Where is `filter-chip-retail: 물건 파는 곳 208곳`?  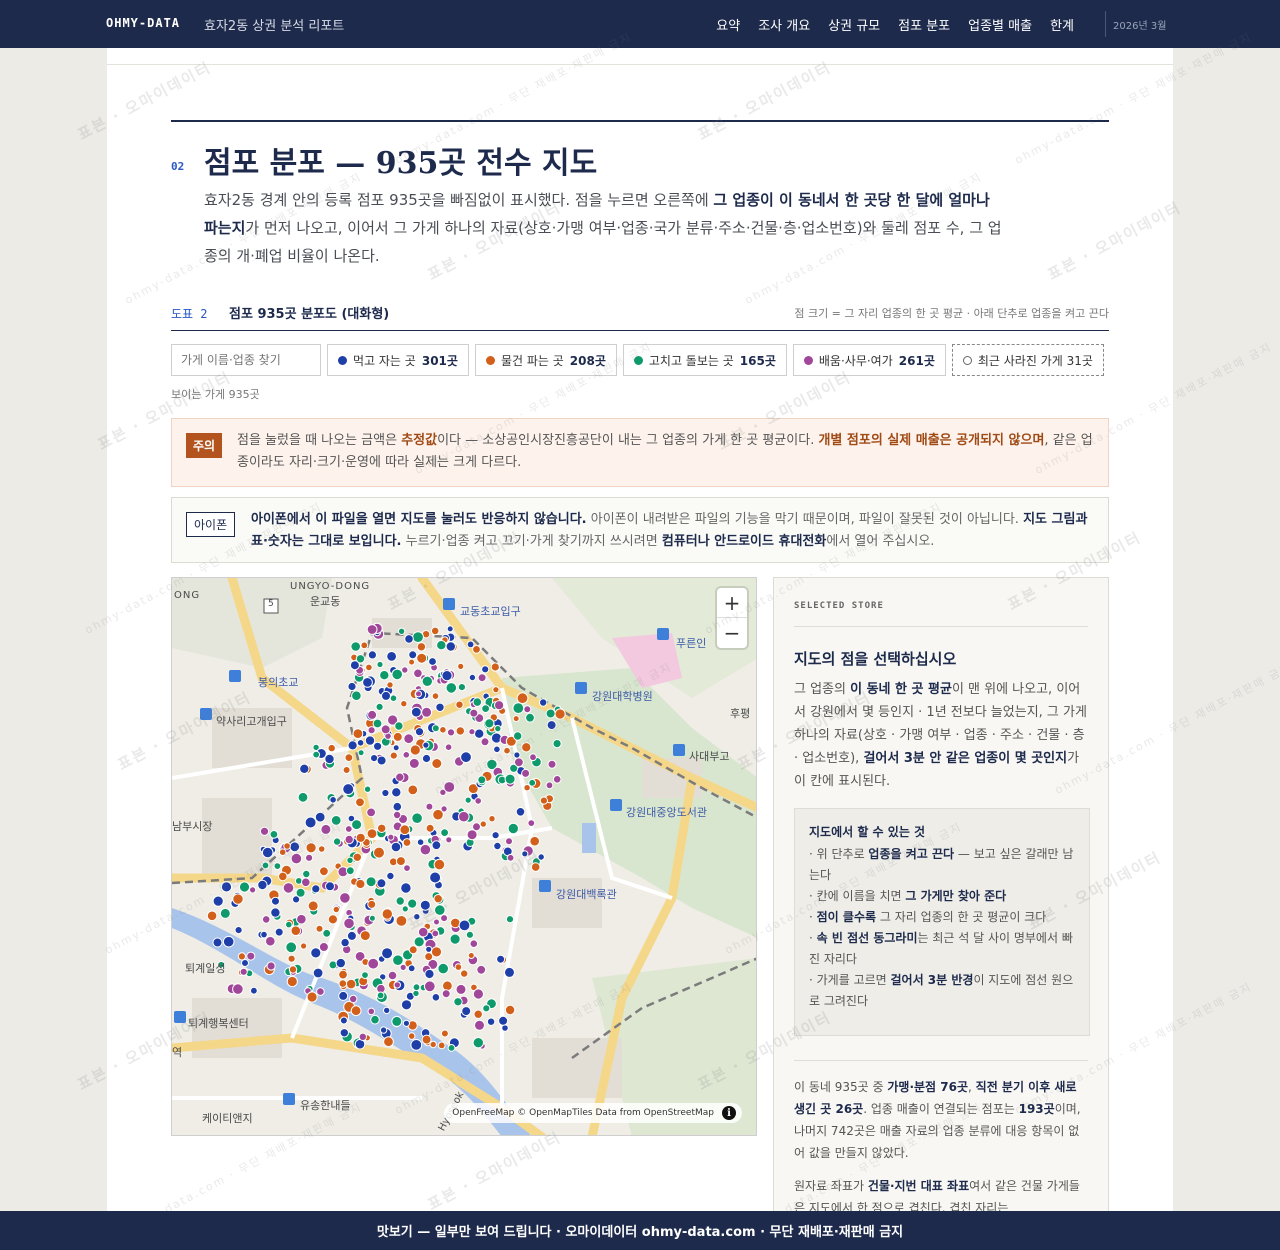 filter-chip-retail: 물건 파는 곳 208곳 is located at coordinates (545, 360).